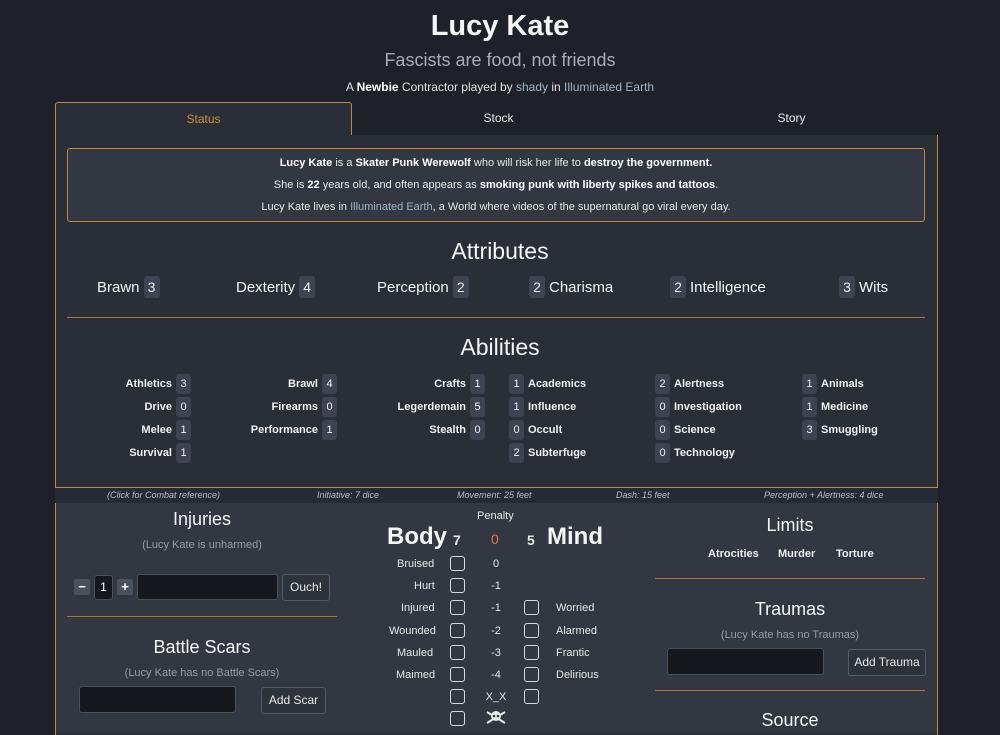 This screenshot has width=1000, height=735. I want to click on scar-input, so click(157, 699).